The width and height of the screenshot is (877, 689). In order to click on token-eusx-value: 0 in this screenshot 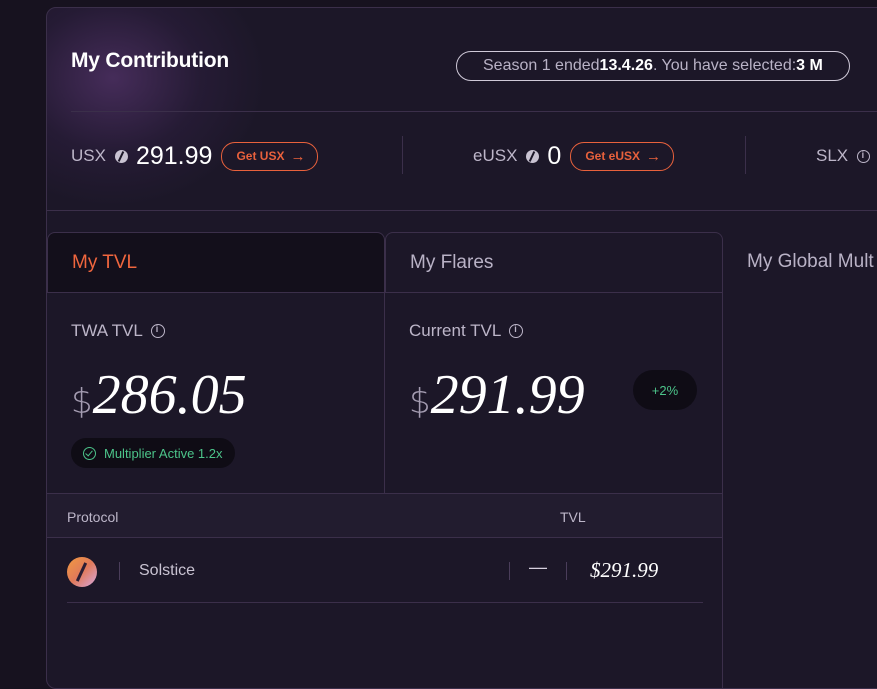, I will do `click(554, 155)`.